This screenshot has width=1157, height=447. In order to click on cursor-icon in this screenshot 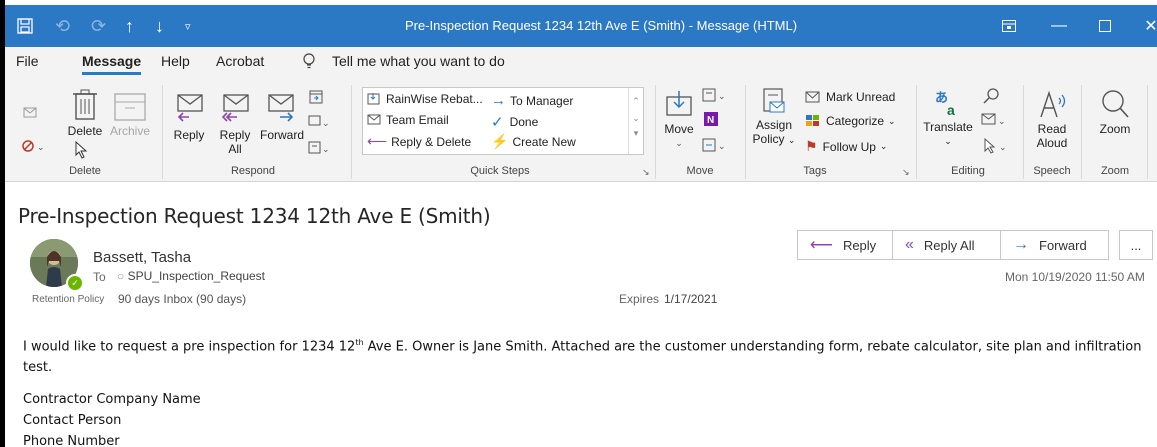, I will do `click(81, 151)`.